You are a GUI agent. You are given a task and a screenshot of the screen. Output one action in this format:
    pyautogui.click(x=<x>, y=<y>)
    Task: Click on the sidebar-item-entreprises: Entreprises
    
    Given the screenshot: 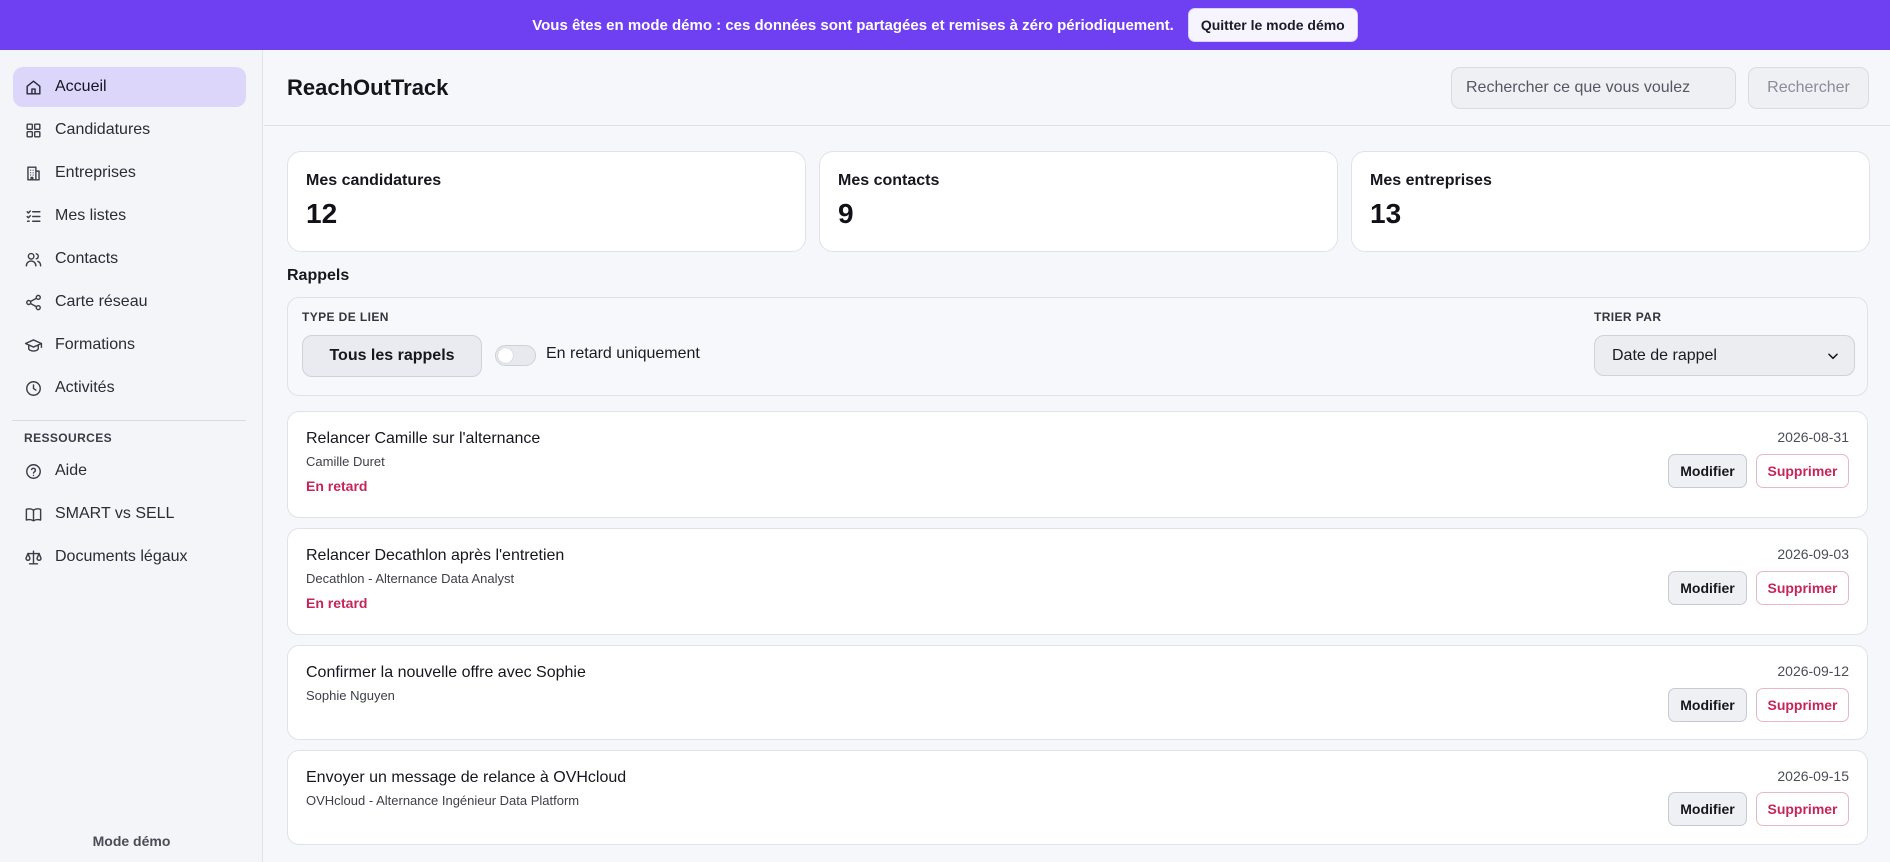 What is the action you would take?
    pyautogui.click(x=129, y=173)
    